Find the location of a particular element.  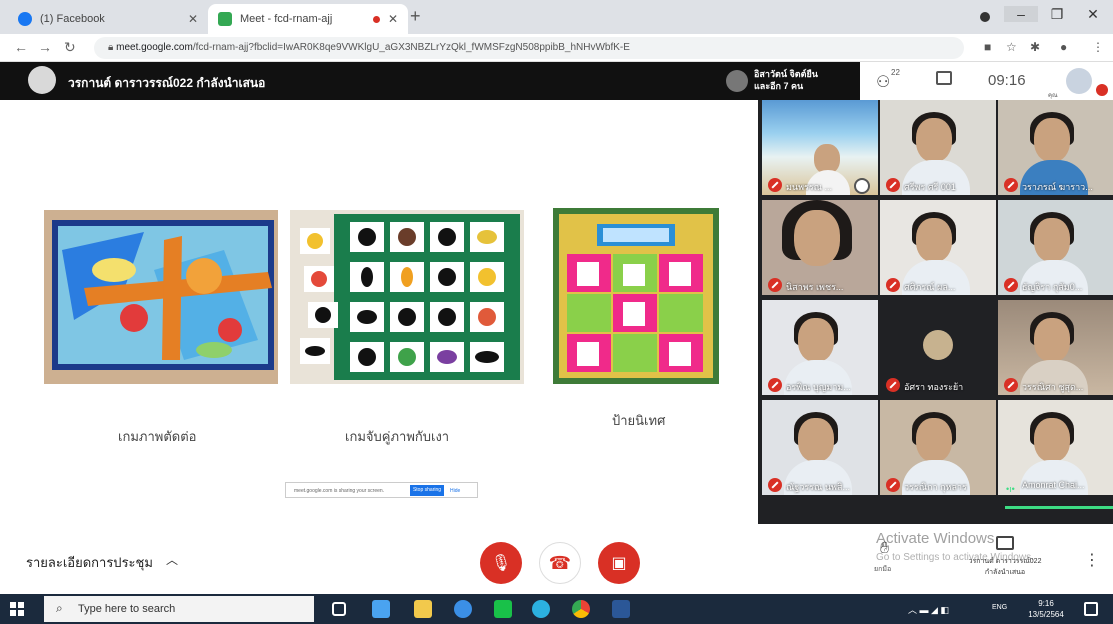

pin-icon is located at coordinates (862, 186).